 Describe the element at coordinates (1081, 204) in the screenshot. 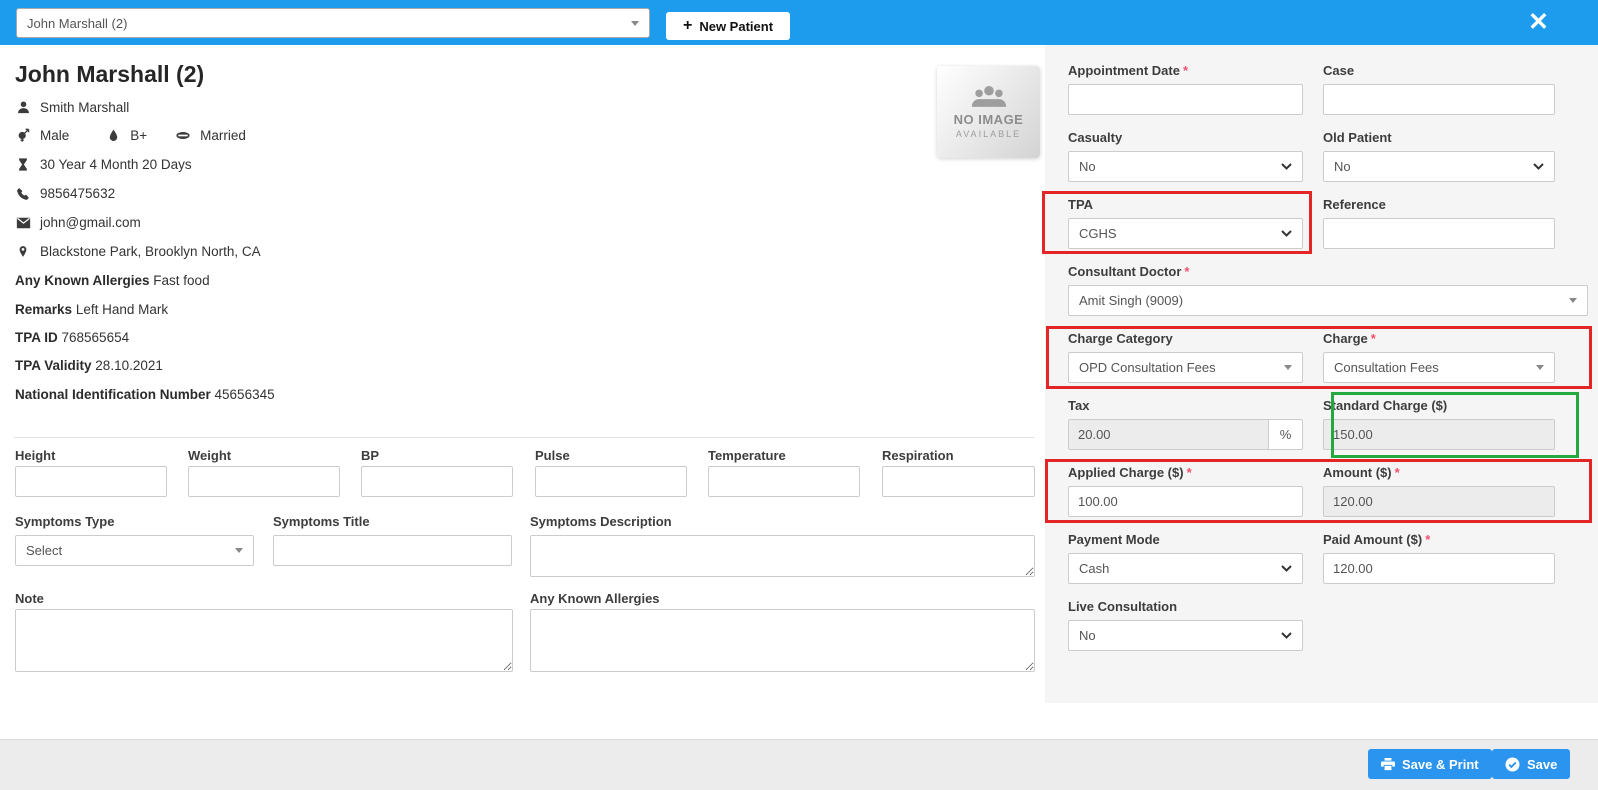

I see `tpa-label: TPA` at that location.